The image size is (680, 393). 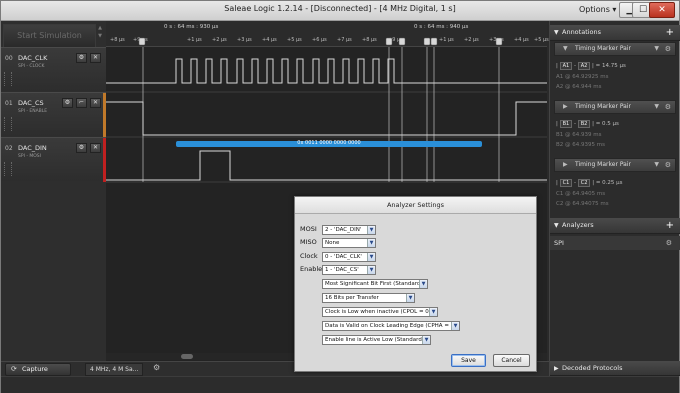 I want to click on marker-a-box: A1, so click(x=566, y=66).